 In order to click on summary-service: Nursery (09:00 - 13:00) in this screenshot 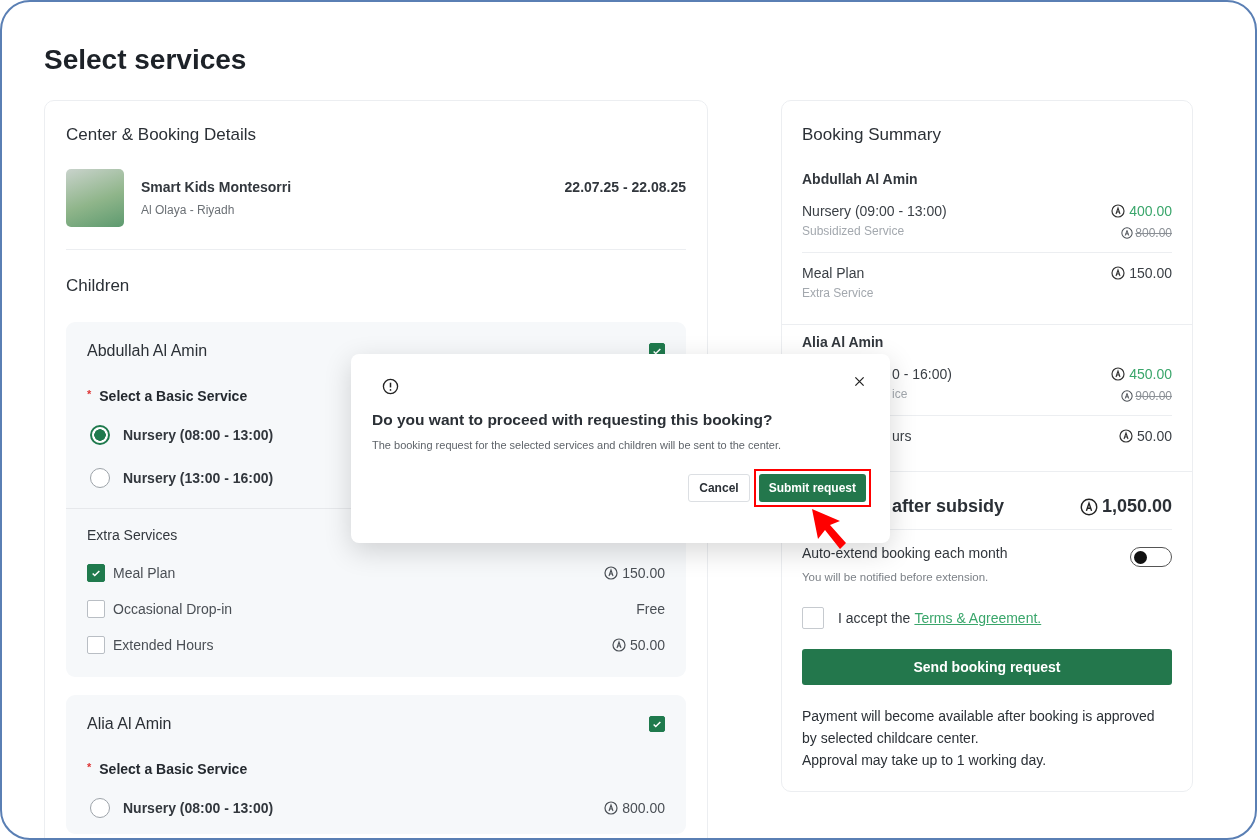, I will do `click(874, 211)`.